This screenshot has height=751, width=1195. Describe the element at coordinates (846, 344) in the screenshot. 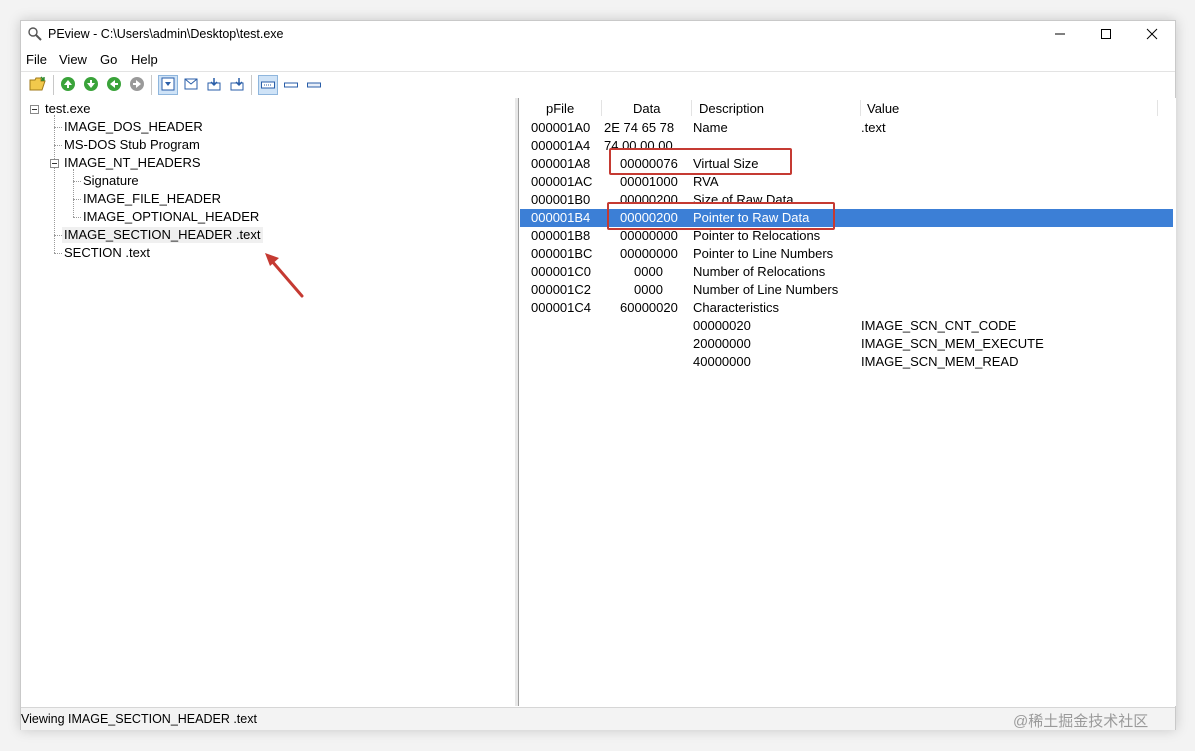

I see `table-row: 20000000 IMAGE_SCN_MEM_EXECUTE` at that location.